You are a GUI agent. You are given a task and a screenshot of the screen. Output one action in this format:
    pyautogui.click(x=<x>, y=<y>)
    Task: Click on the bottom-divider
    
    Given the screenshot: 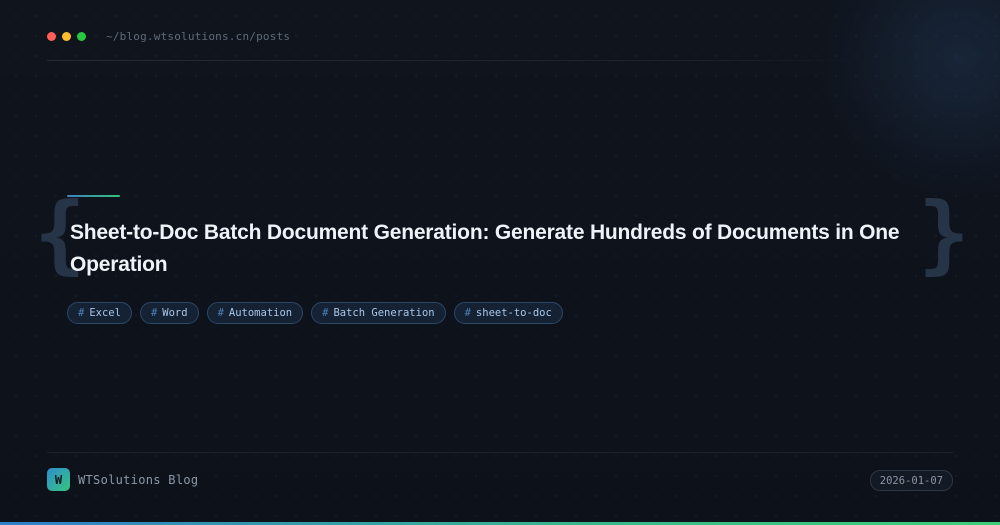 What is the action you would take?
    pyautogui.click(x=500, y=452)
    